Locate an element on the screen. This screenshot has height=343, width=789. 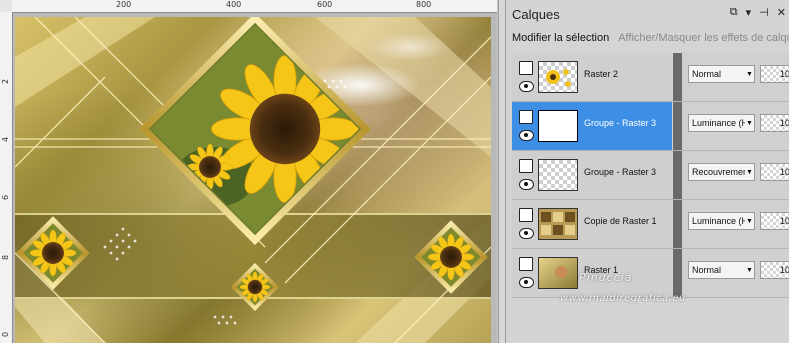
layer-name: Raster 2 is located at coordinates (601, 74).